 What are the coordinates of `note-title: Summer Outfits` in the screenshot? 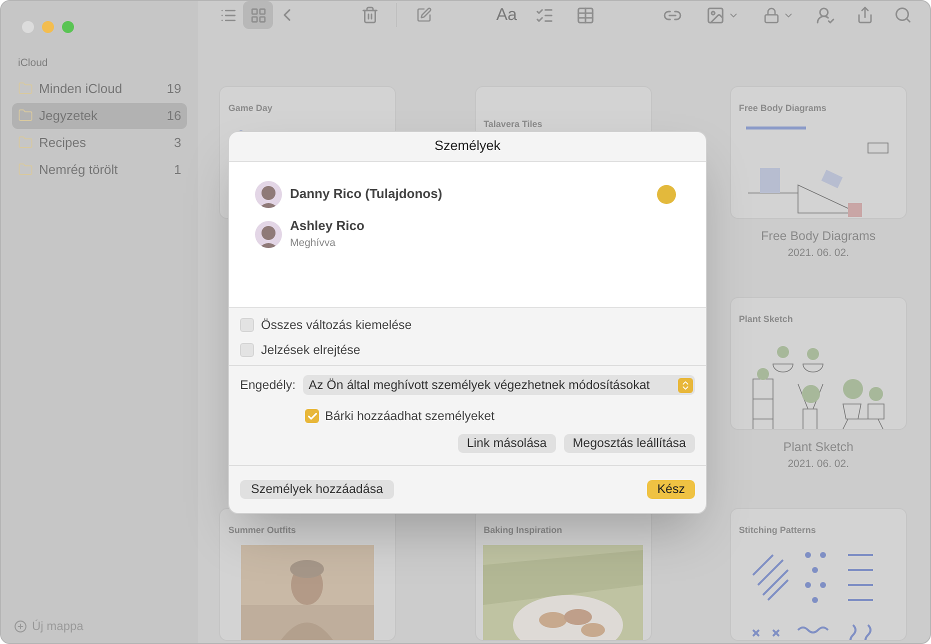 It's located at (262, 530).